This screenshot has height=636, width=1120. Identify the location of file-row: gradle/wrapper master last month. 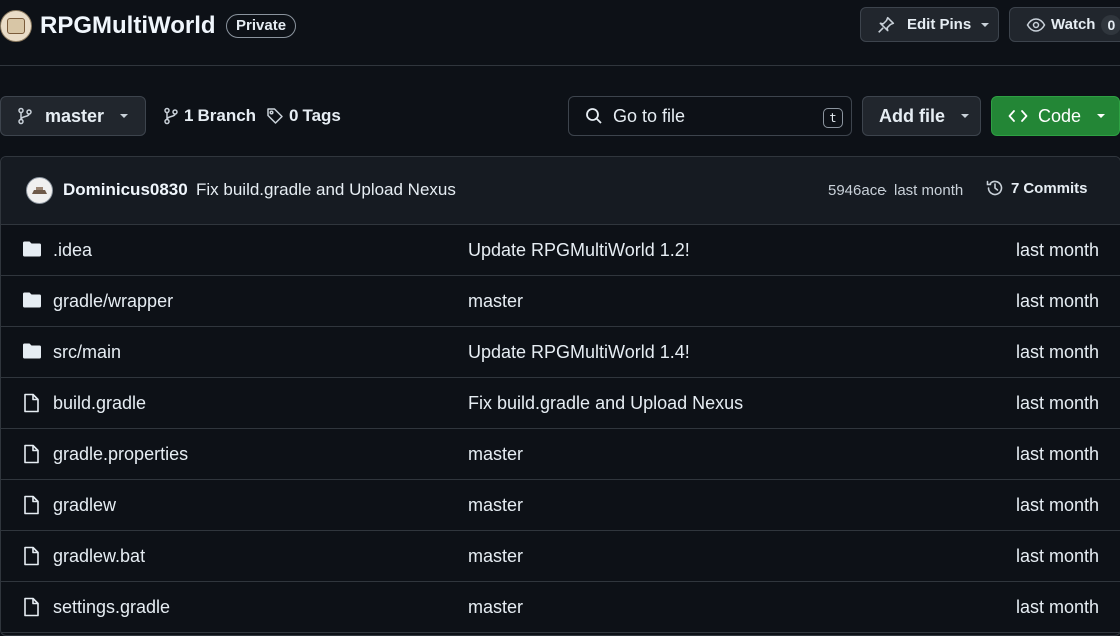
(560, 301).